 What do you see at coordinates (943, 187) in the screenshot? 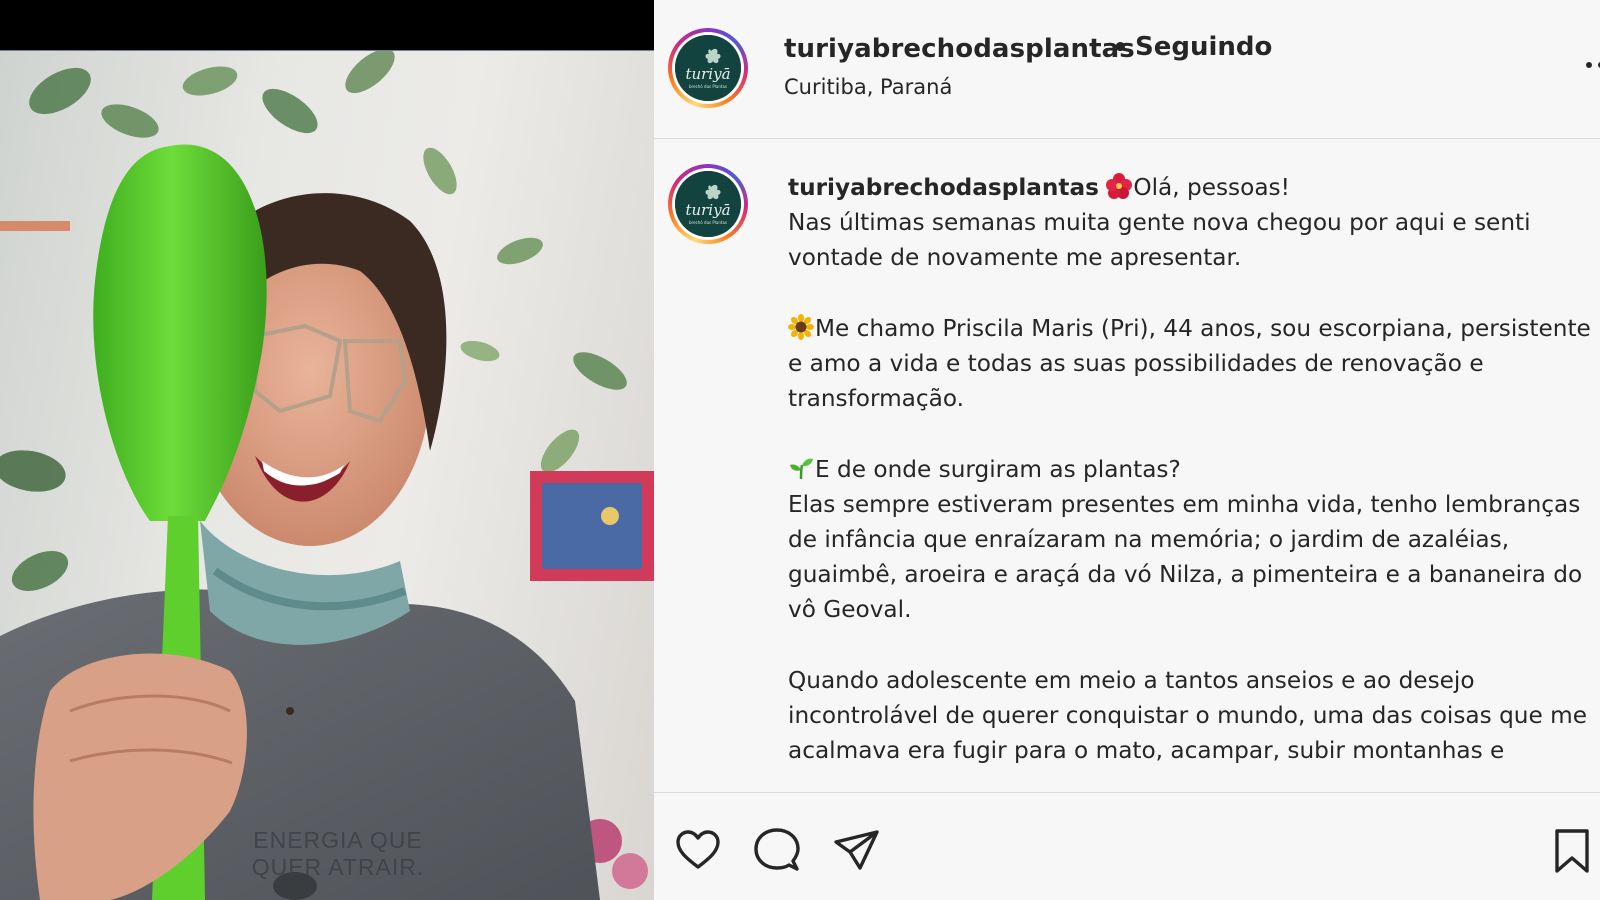
I see `caption-username: turiyabrechodasplantas` at bounding box center [943, 187].